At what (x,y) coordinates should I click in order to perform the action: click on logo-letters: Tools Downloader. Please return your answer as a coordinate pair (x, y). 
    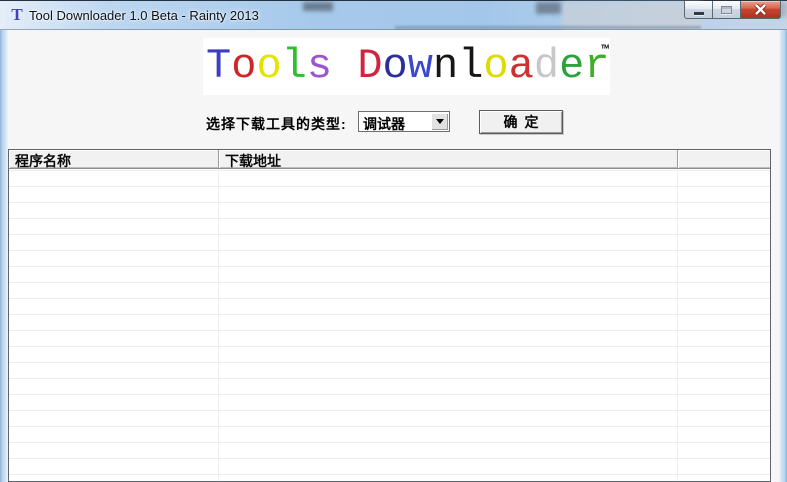
    Looking at the image, I should click on (408, 66).